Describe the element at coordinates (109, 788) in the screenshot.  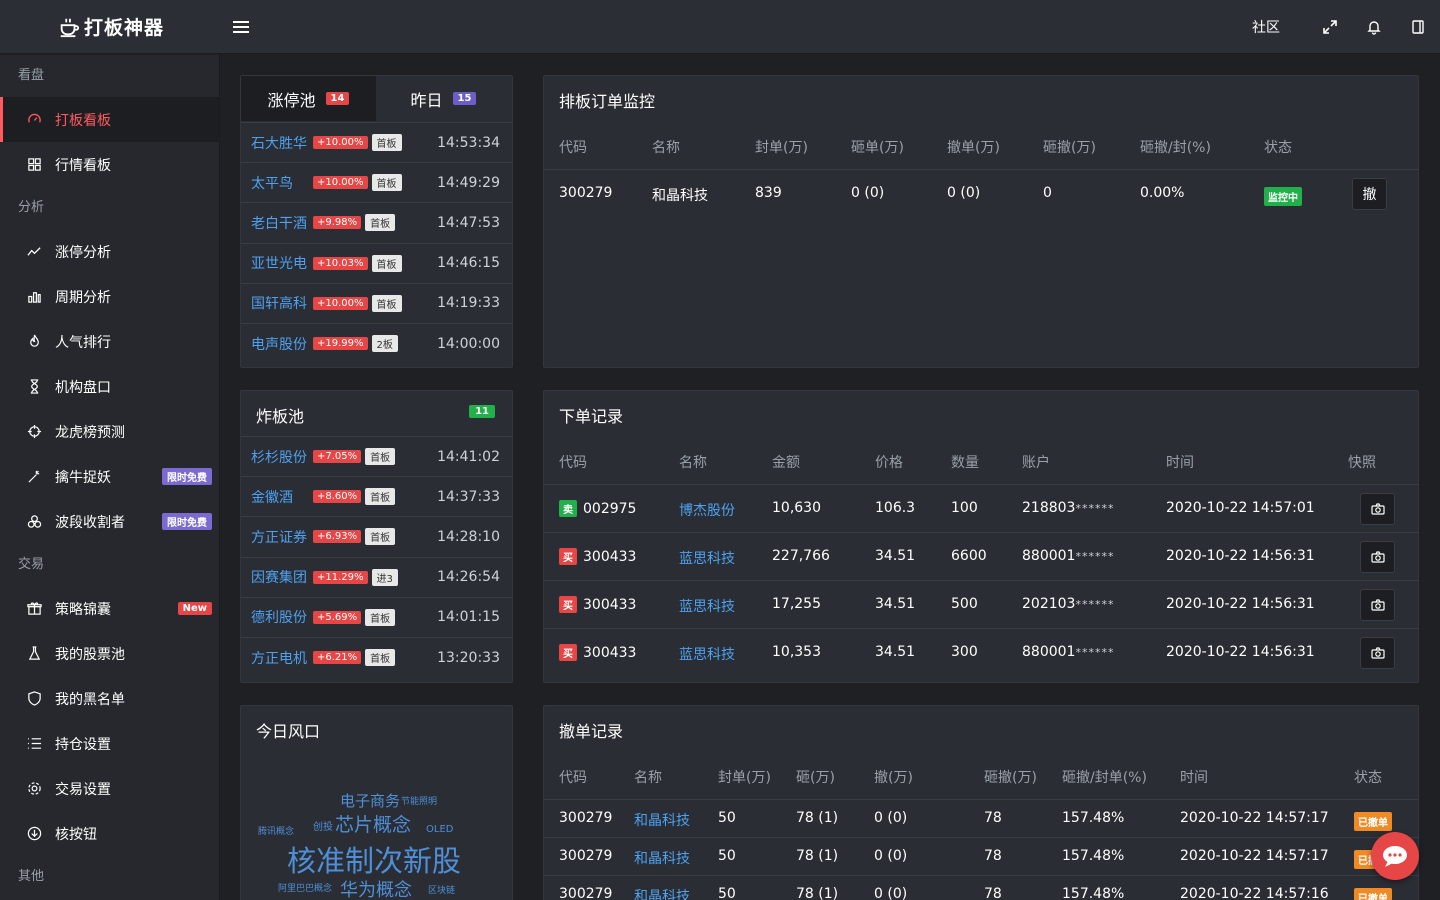
I see `sidebar-item-trade-settings: 交易设置` at that location.